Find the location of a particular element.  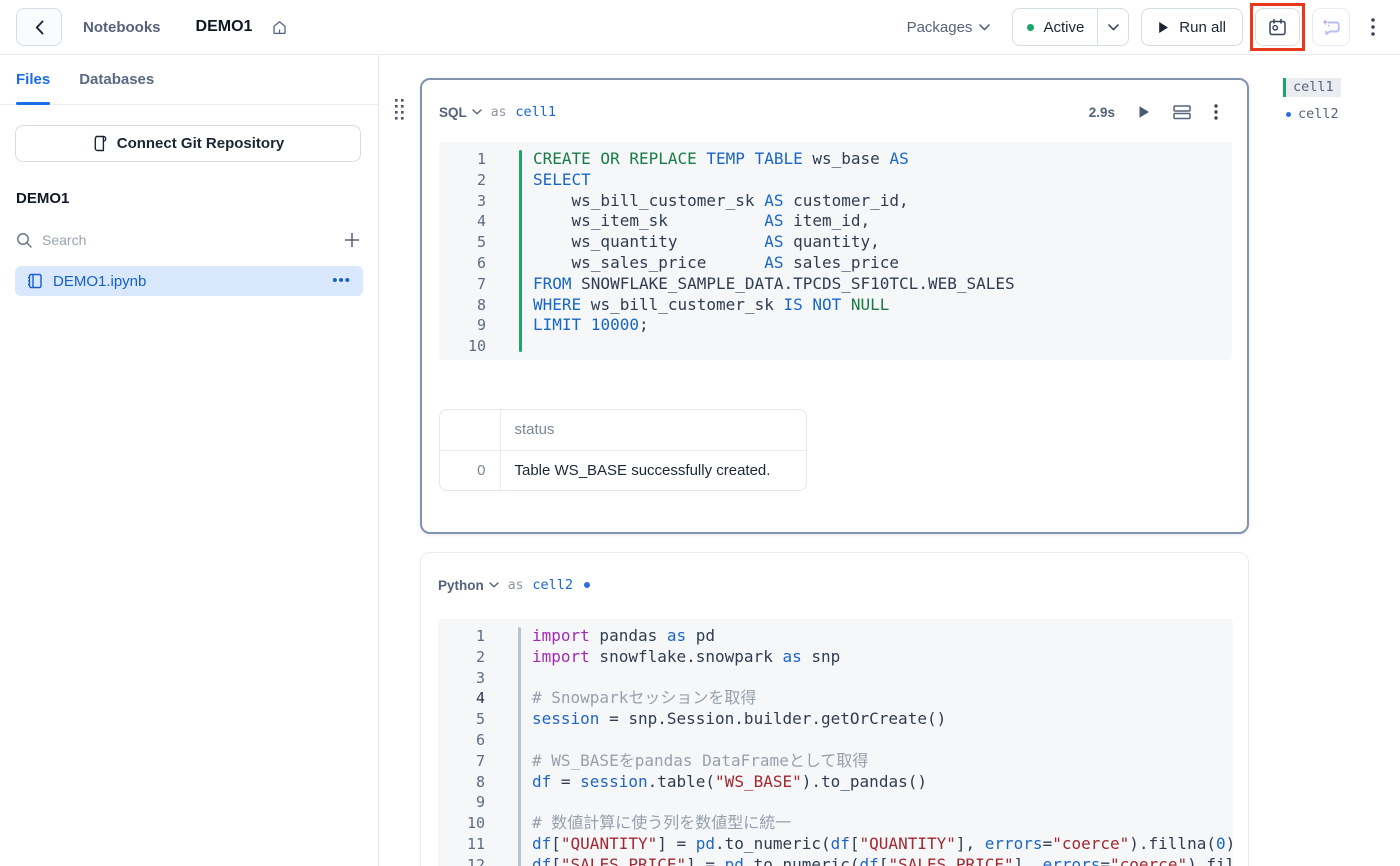

run-all-label: Run all is located at coordinates (1202, 27).